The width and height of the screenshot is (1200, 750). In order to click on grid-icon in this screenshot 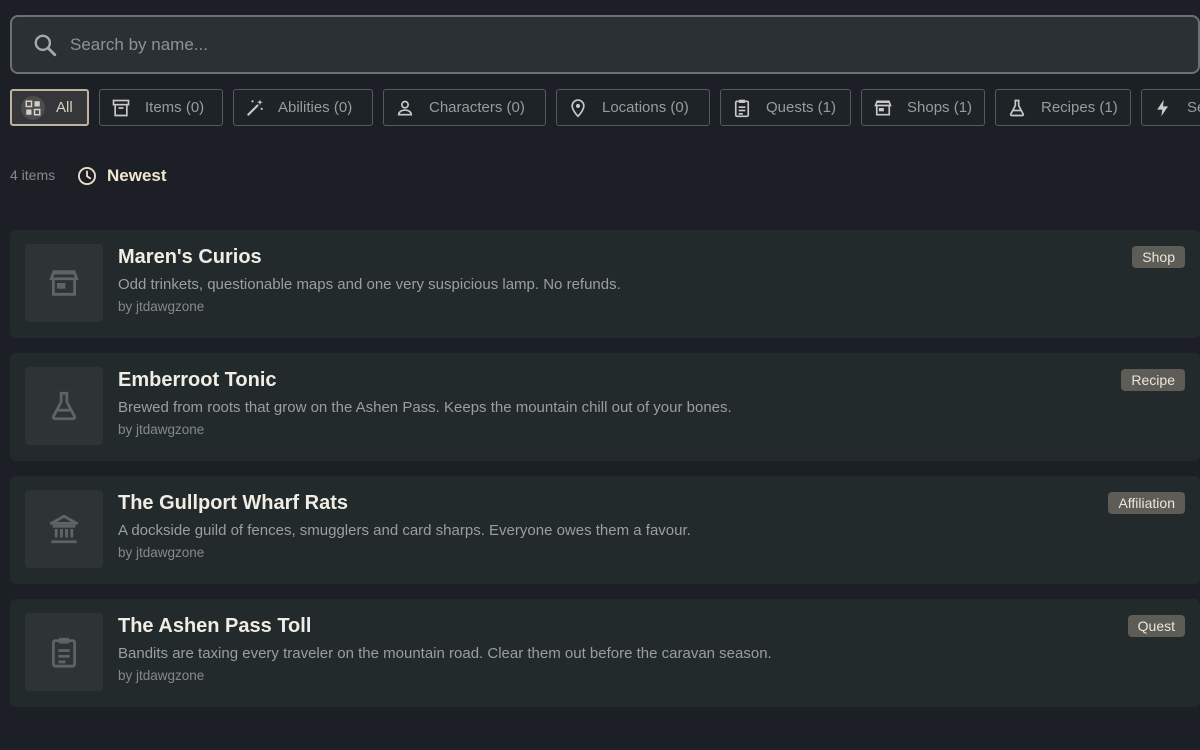, I will do `click(33, 108)`.